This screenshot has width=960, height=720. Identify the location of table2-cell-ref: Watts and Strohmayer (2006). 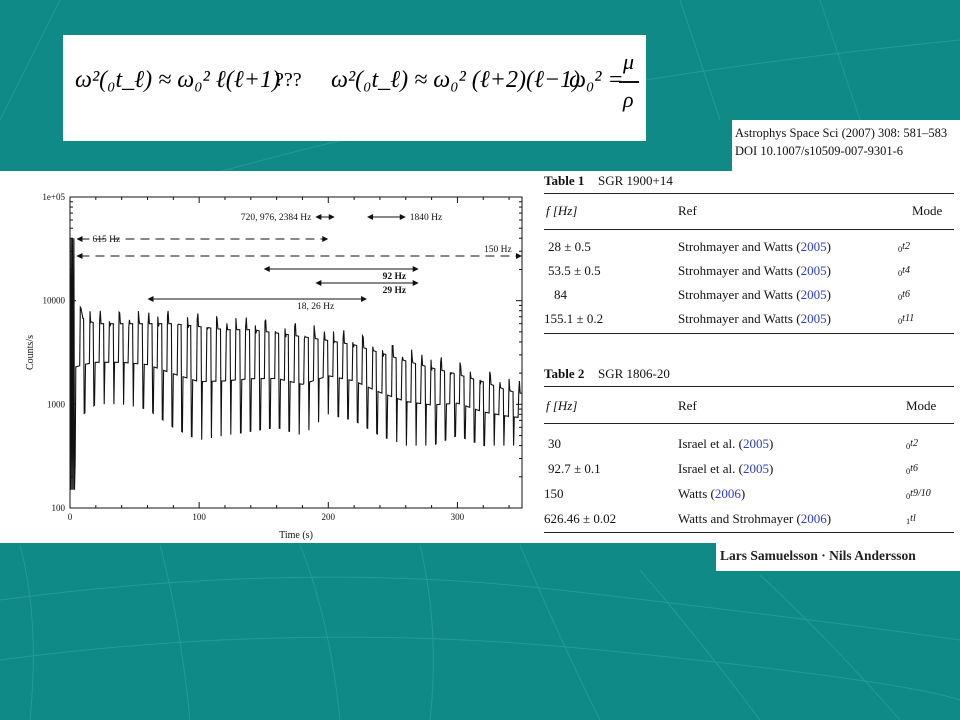
(755, 518).